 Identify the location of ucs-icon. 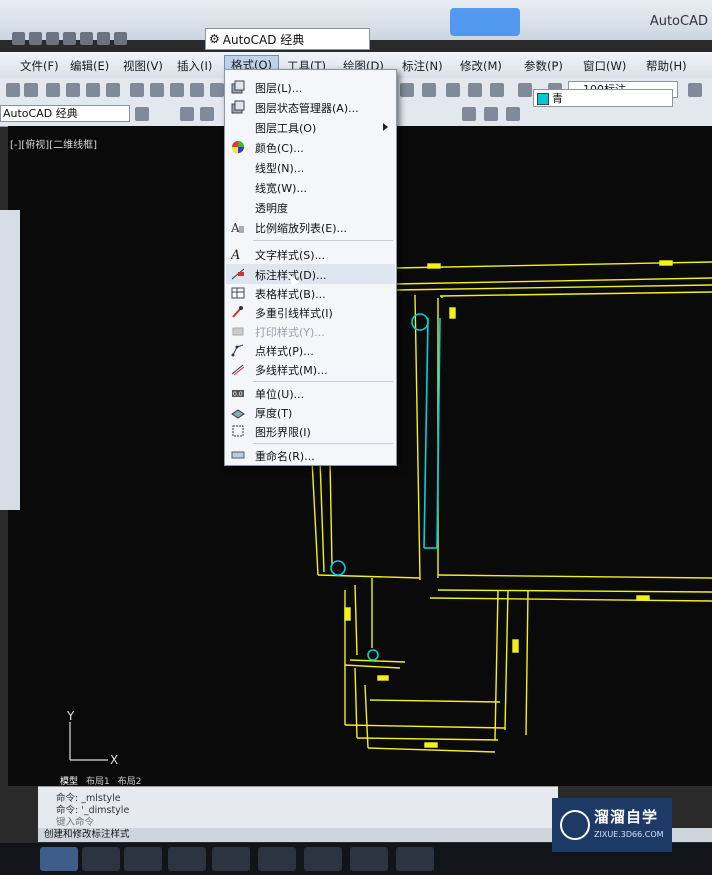
(88, 741).